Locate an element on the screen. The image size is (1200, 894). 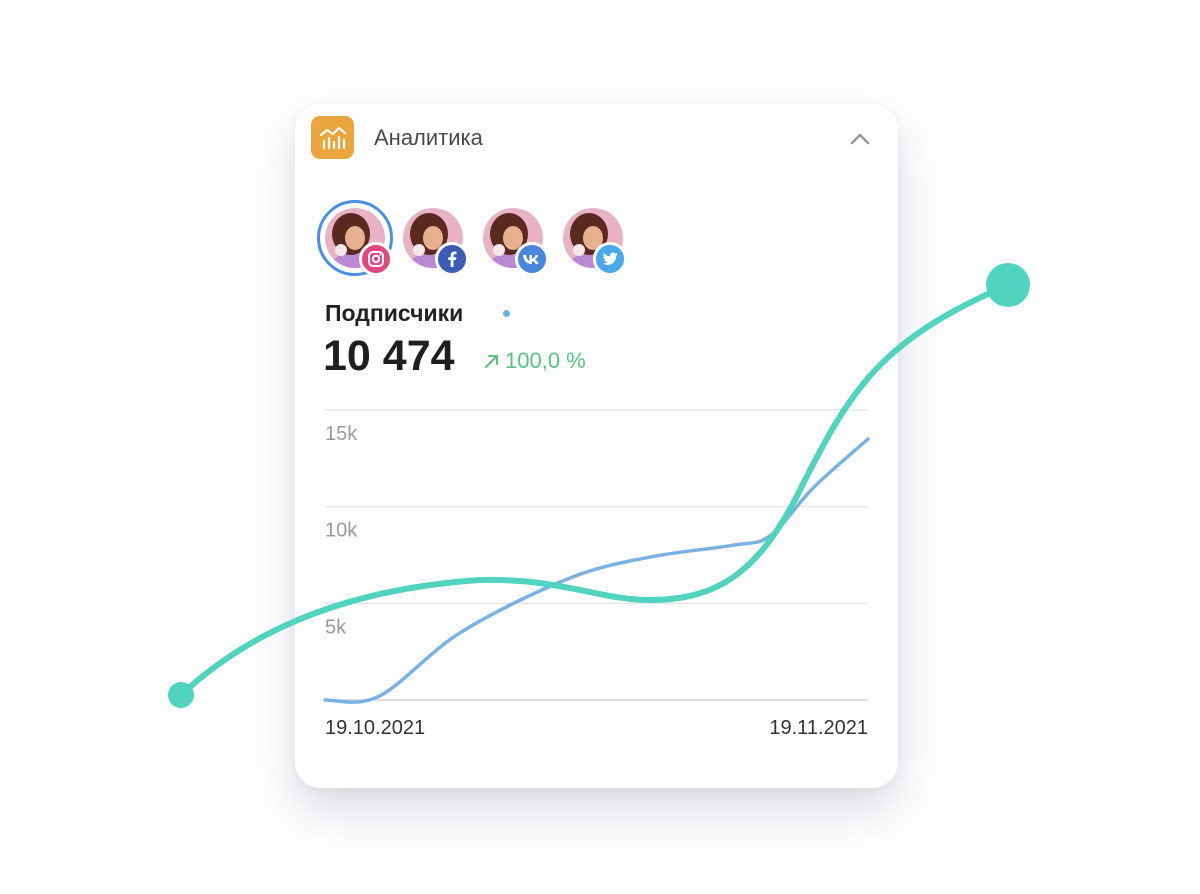
y-axis-ticks: 15k 10k 5k is located at coordinates (341, 530).